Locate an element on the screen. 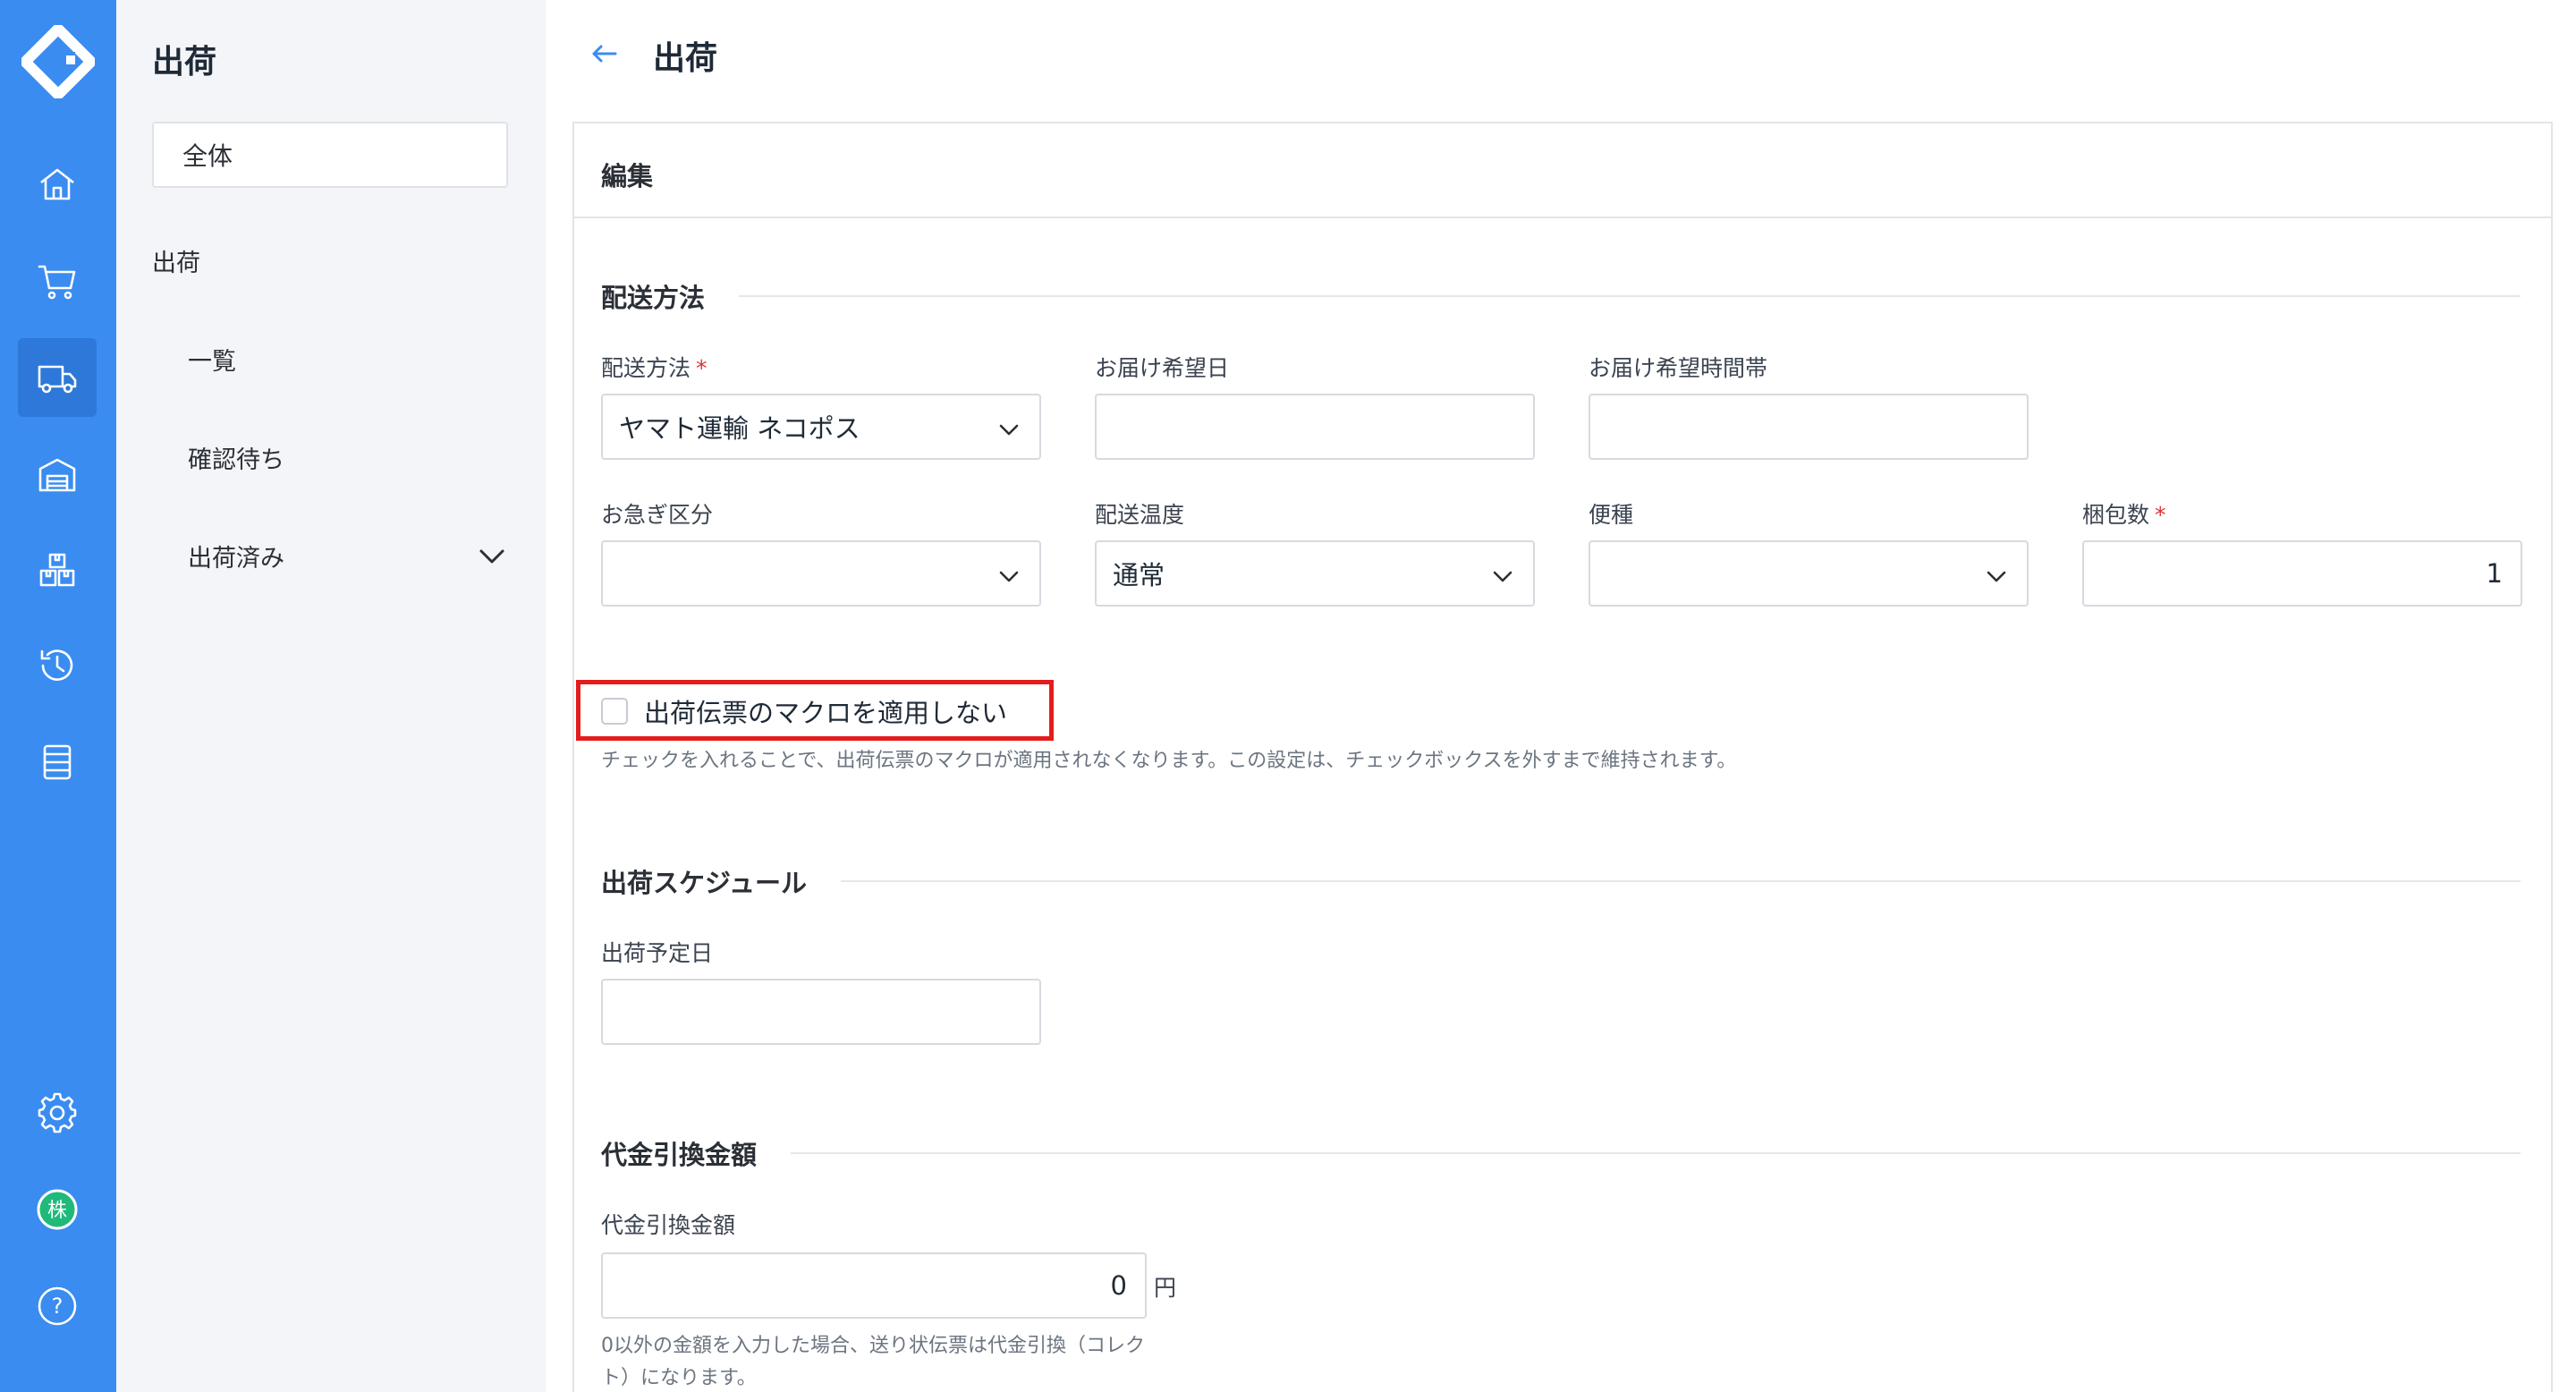 The height and width of the screenshot is (1392, 2576). package-count-value: 1 is located at coordinates (2494, 573).